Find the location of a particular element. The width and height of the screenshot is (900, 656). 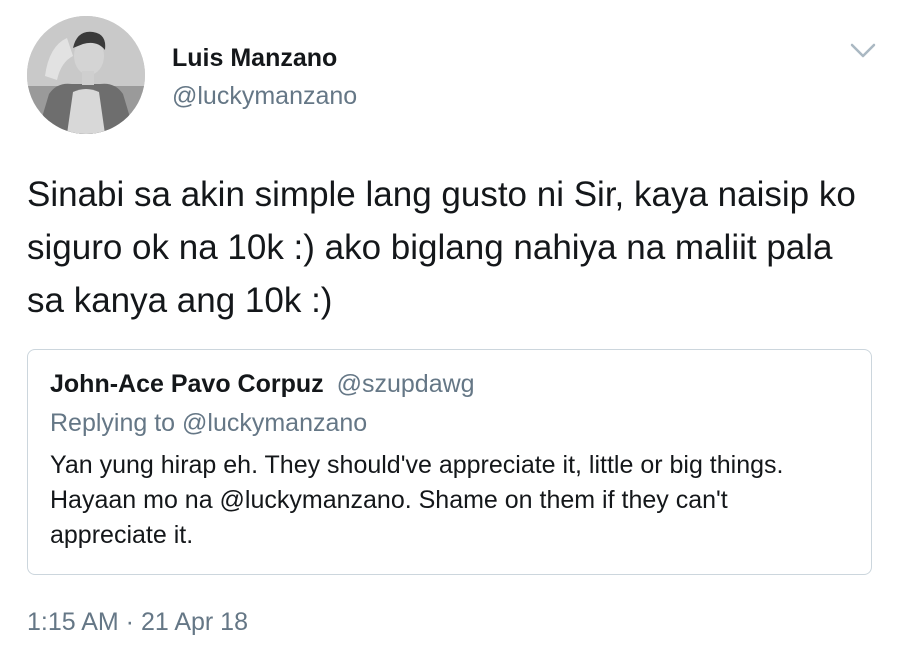

replying-to: Replying to @luckymanzano is located at coordinates (209, 423).